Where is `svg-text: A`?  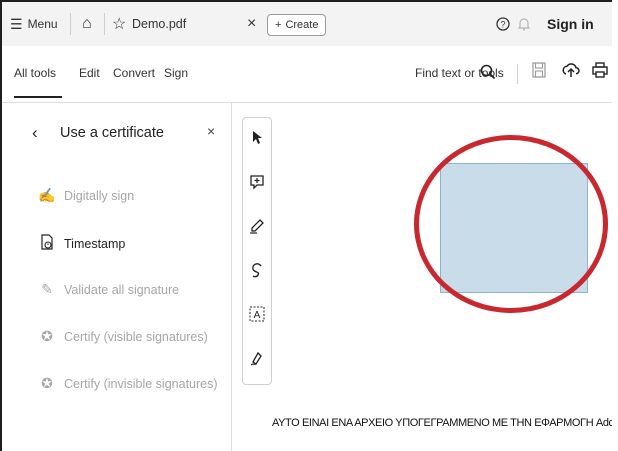
svg-text: A is located at coordinates (257, 315).